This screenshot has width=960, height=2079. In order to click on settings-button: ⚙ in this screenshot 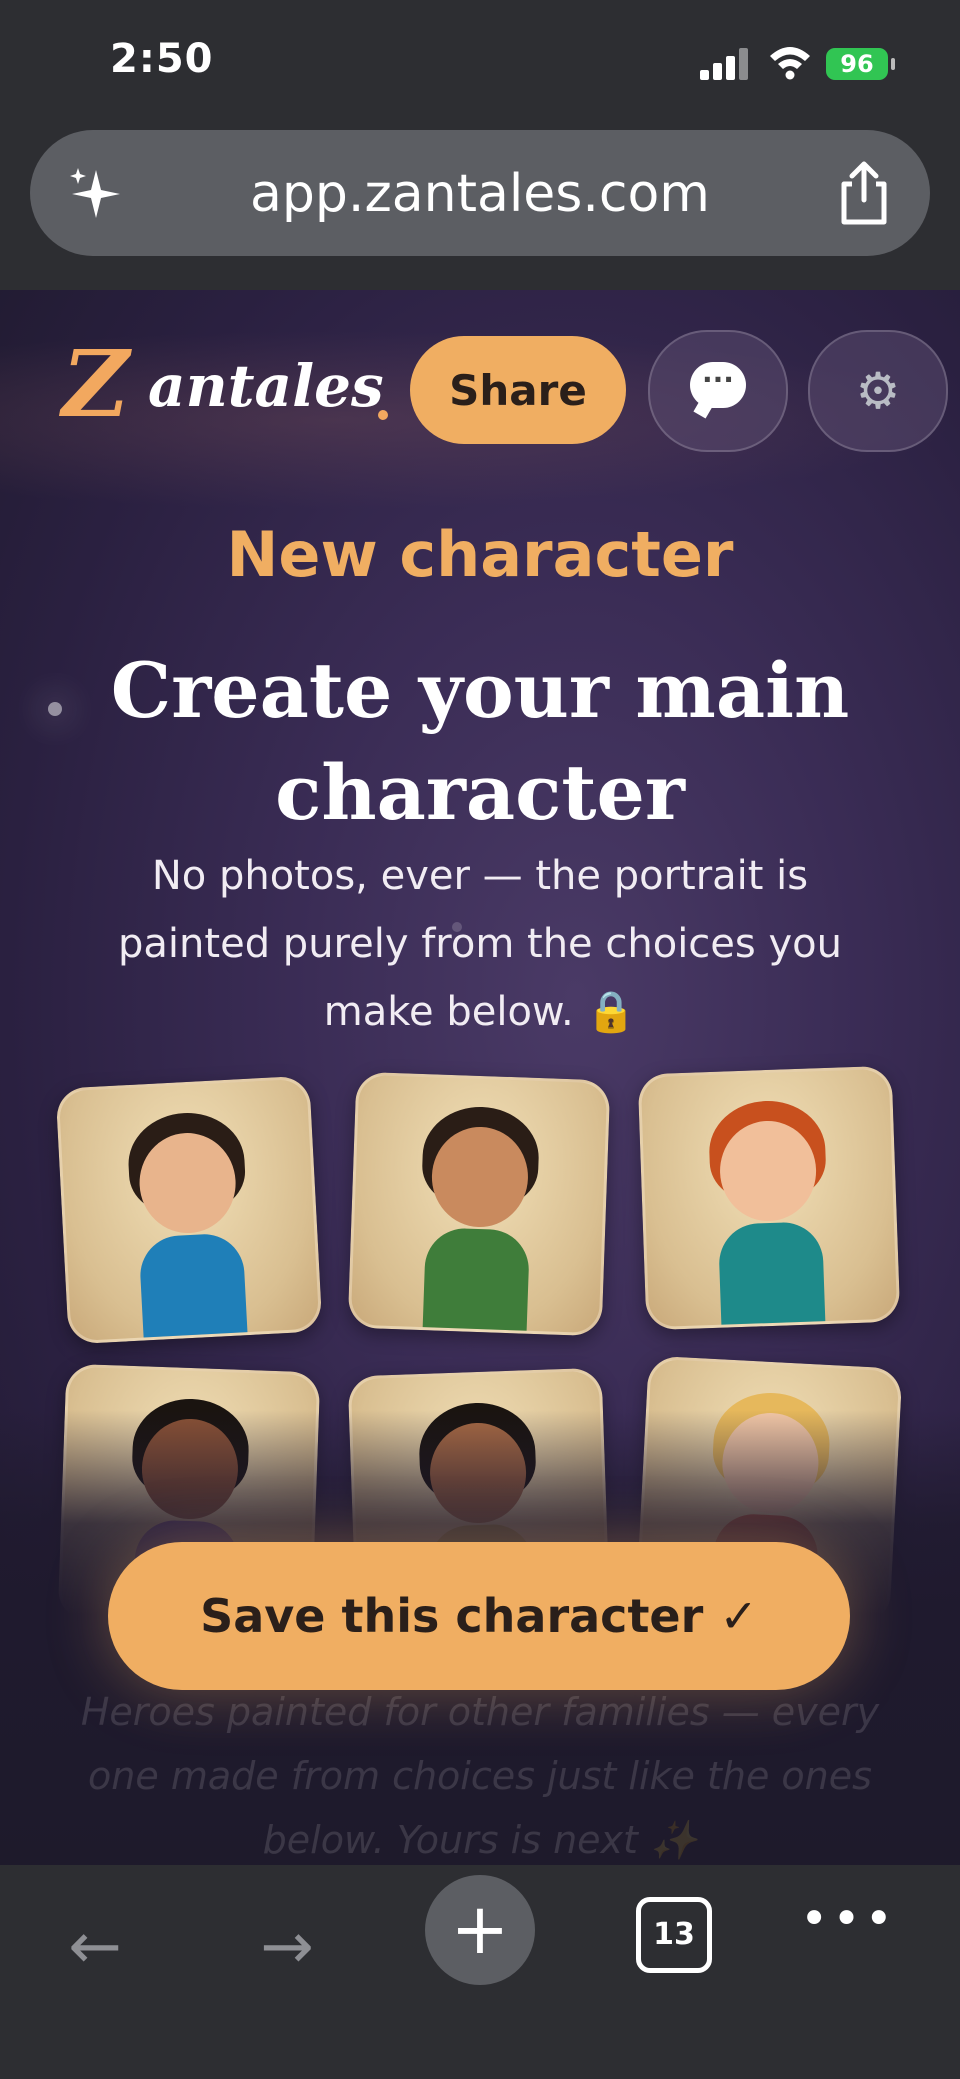, I will do `click(878, 391)`.